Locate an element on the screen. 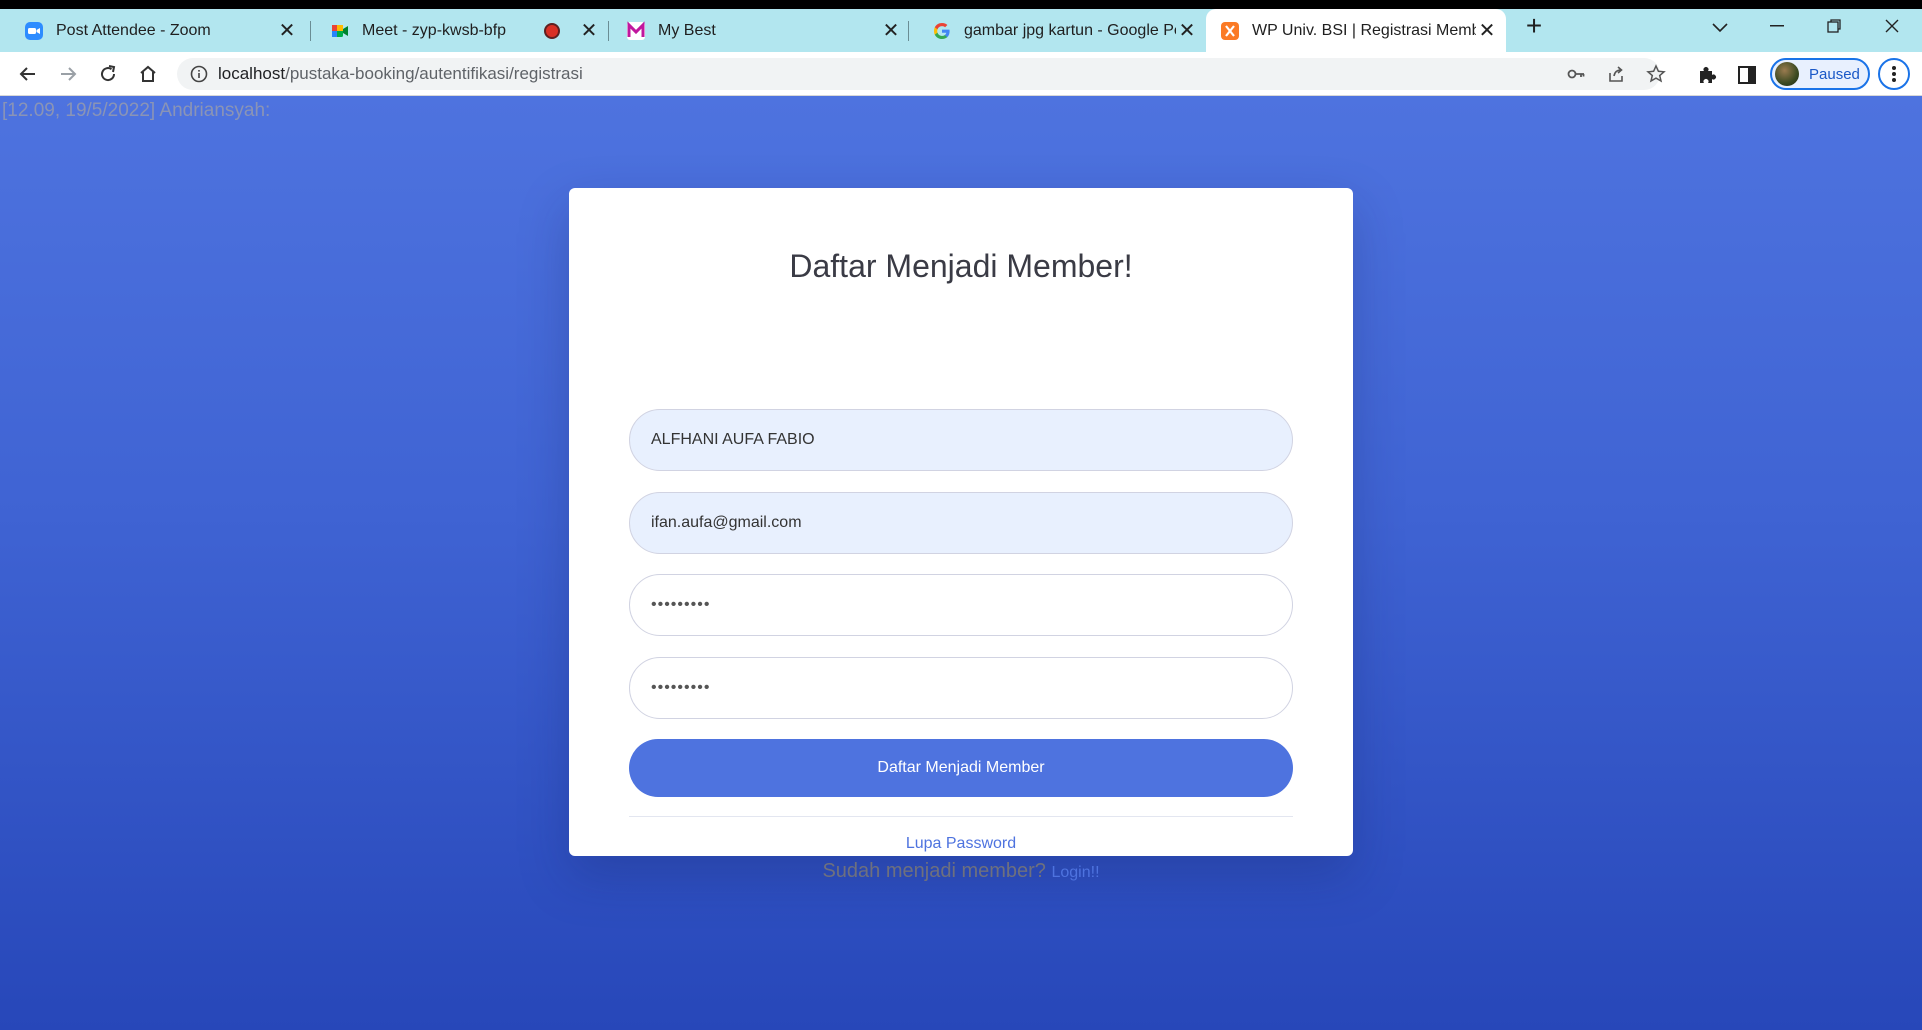 The image size is (1922, 1030). email-input: ifan.aufa@gmail.com is located at coordinates (961, 523).